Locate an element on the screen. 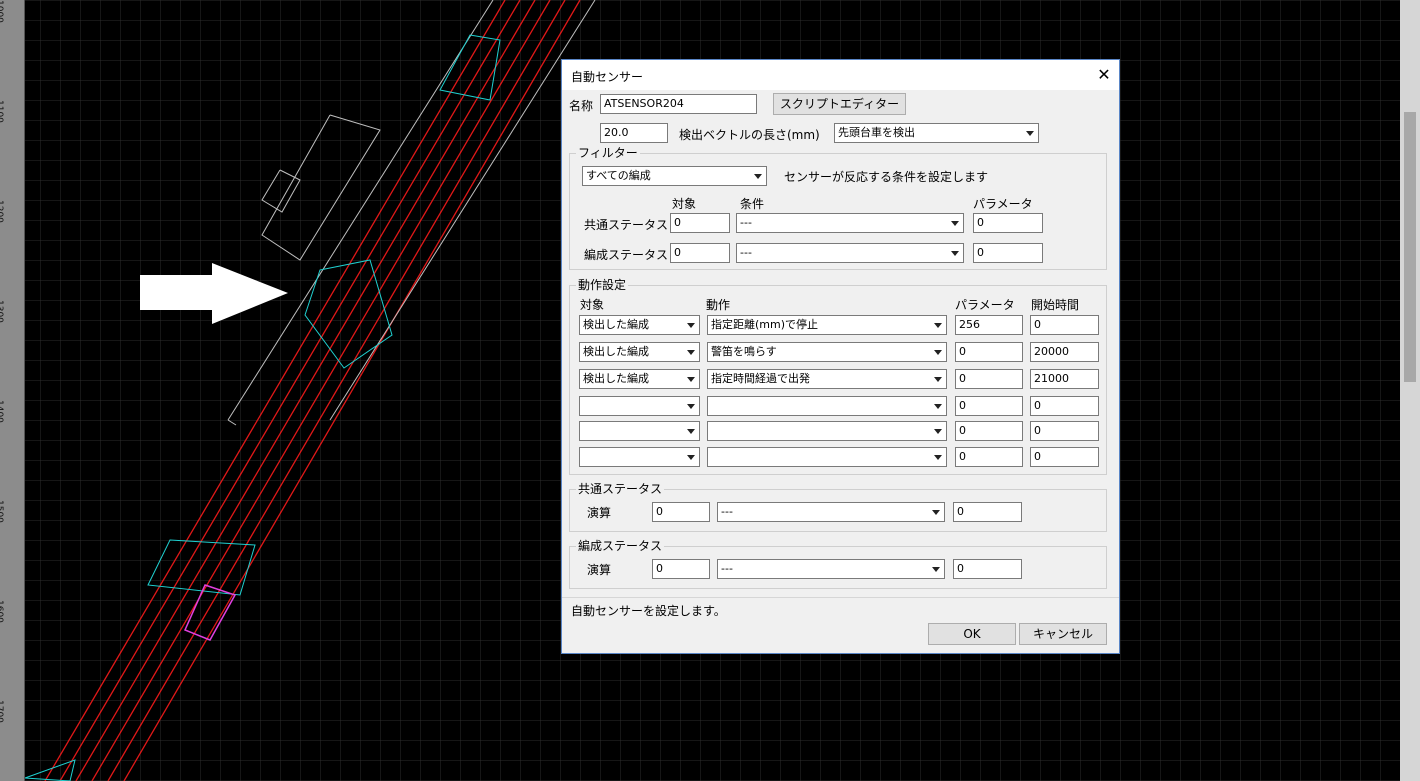 Image resolution: width=1420 pixels, height=781 pixels. filter-description: センサーが反応する条件を設定します is located at coordinates (886, 177).